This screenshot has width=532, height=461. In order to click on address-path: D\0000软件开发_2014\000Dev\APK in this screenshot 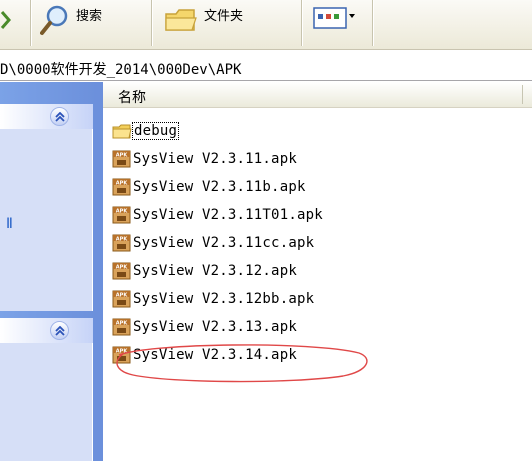, I will do `click(121, 70)`.